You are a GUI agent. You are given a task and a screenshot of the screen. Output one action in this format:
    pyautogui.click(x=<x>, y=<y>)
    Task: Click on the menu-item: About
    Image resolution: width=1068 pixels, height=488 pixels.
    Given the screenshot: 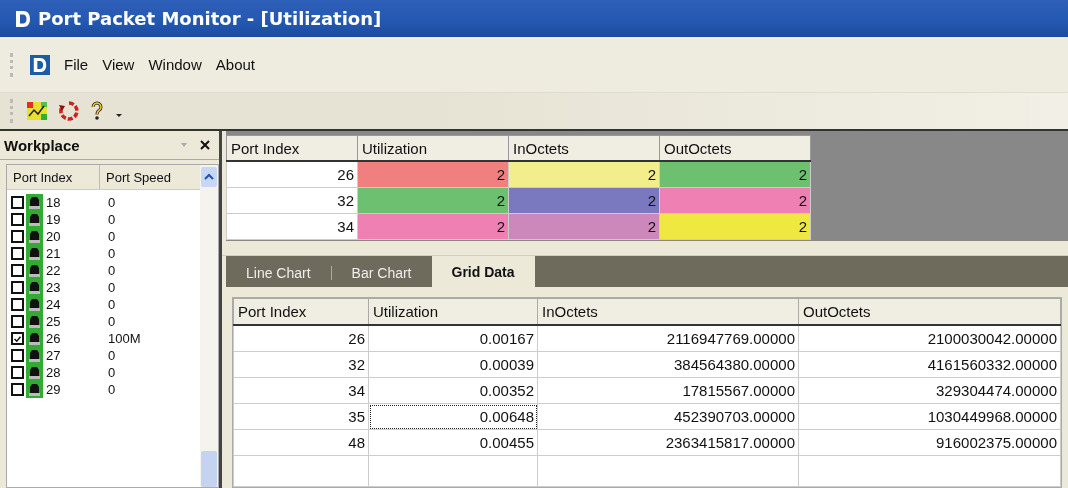 What is the action you would take?
    pyautogui.click(x=235, y=64)
    